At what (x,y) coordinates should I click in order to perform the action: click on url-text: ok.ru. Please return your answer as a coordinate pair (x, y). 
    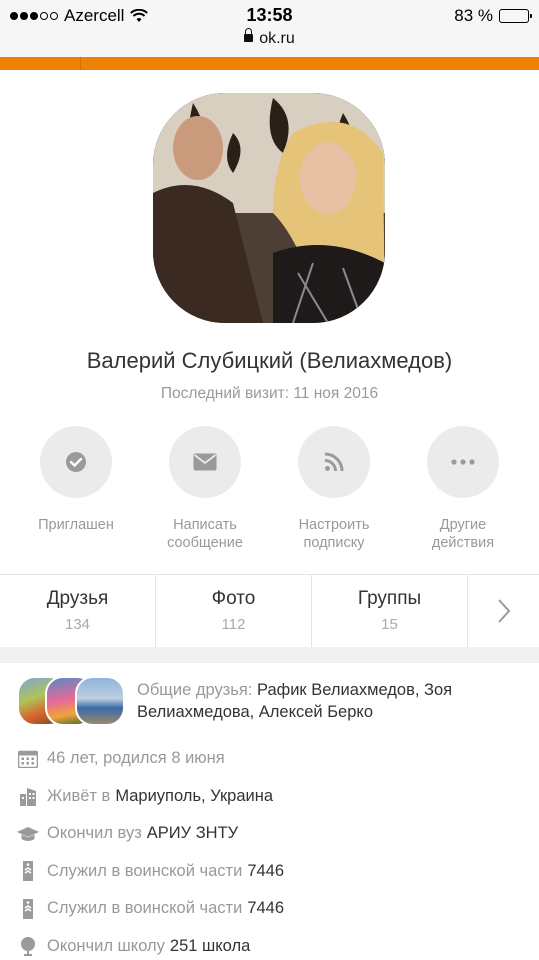
    Looking at the image, I should click on (277, 38).